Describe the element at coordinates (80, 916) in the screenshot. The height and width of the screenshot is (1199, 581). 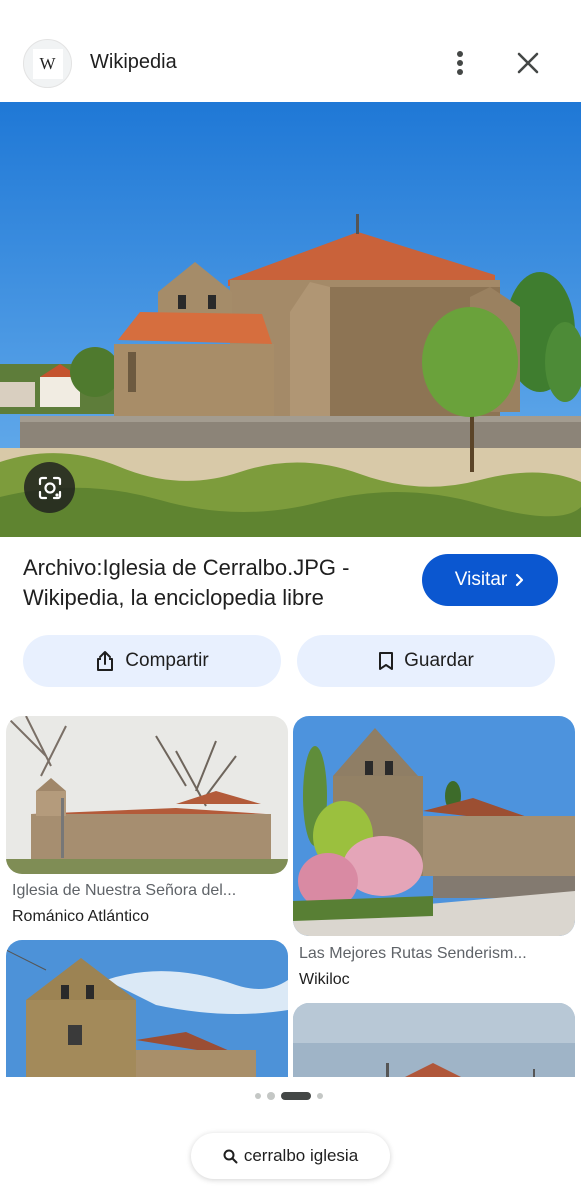
I see `related-source: Románico Atlántico` at that location.